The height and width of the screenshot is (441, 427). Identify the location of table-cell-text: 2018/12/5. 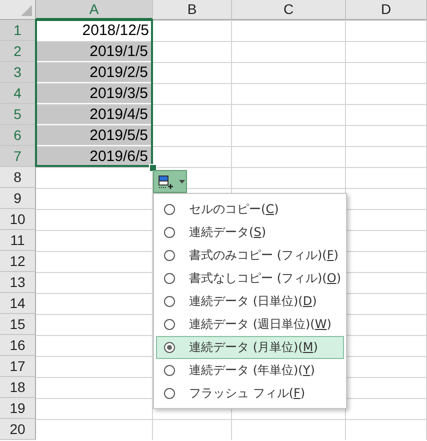
(115, 31).